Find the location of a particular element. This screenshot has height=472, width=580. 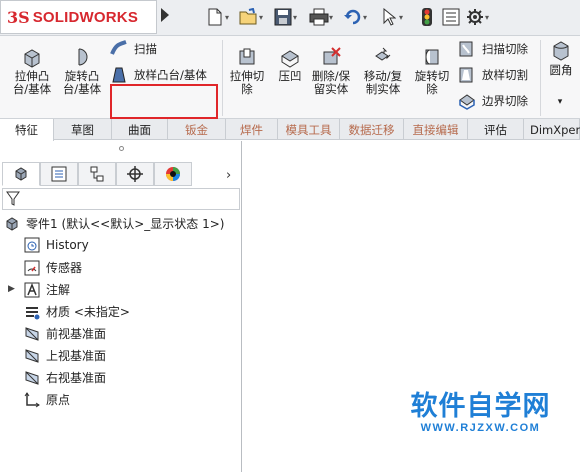

menu-expand-arrow-icon is located at coordinates (165, 15).